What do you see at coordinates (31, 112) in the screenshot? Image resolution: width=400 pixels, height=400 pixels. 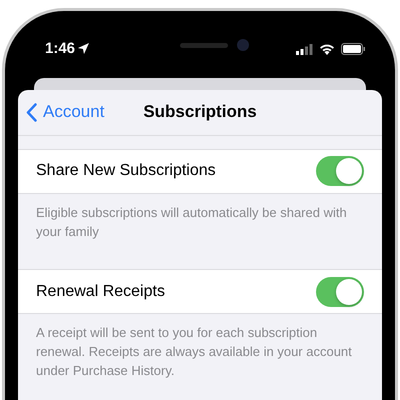 I see `chevron-icon` at bounding box center [31, 112].